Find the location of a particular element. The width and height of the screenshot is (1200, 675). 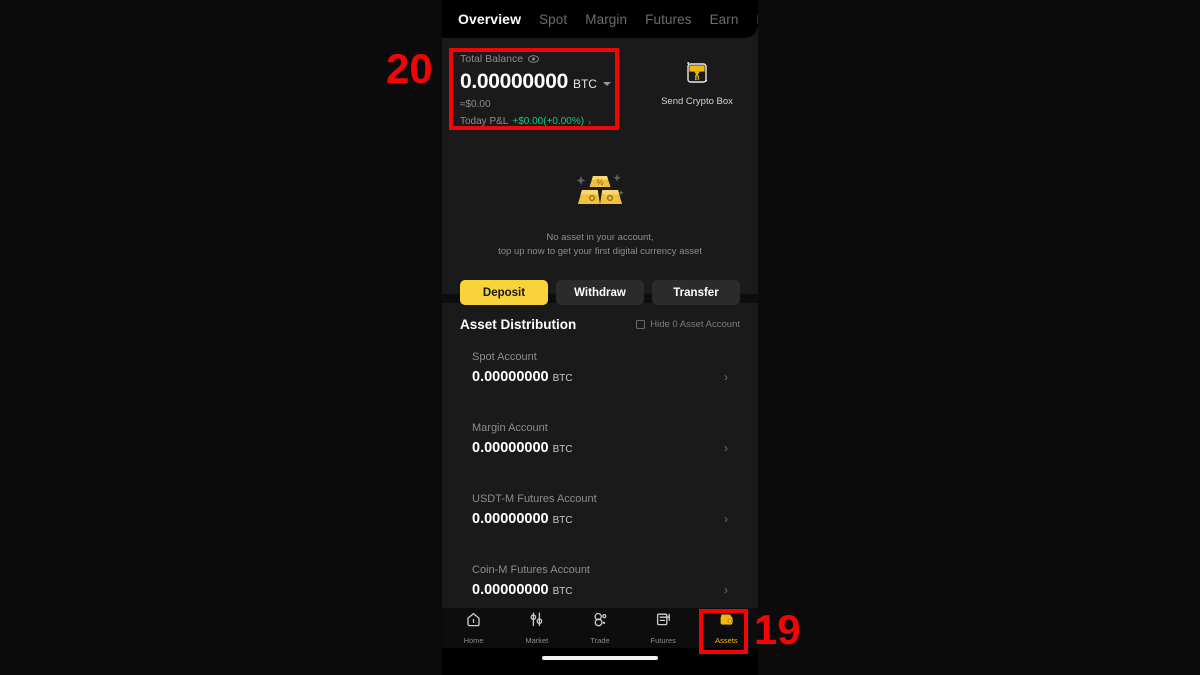

tab-follow: Follow is located at coordinates (758, 19).